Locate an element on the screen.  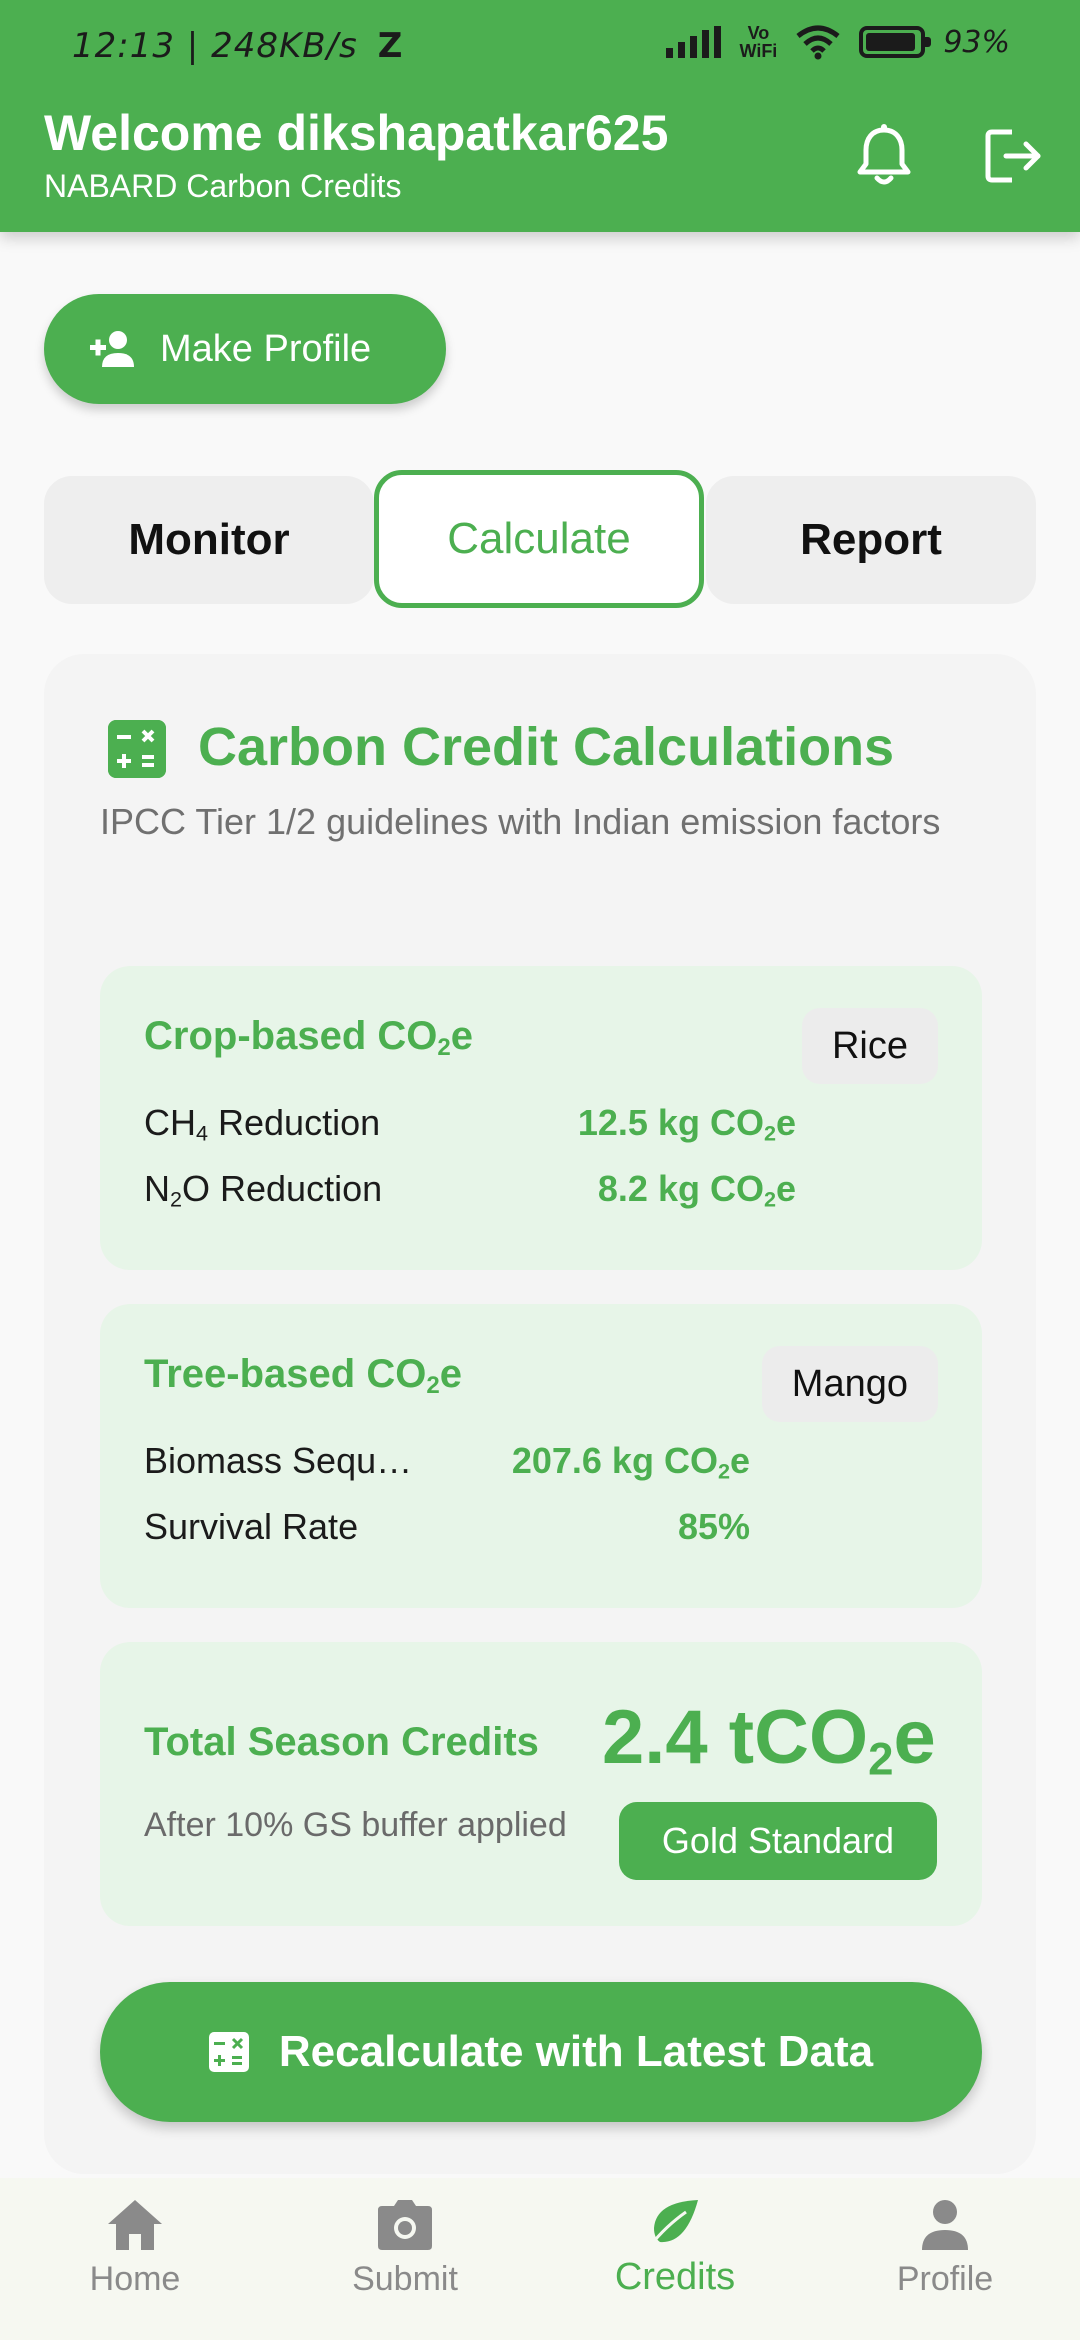
make-profile-button: Make Profile is located at coordinates (245, 349).